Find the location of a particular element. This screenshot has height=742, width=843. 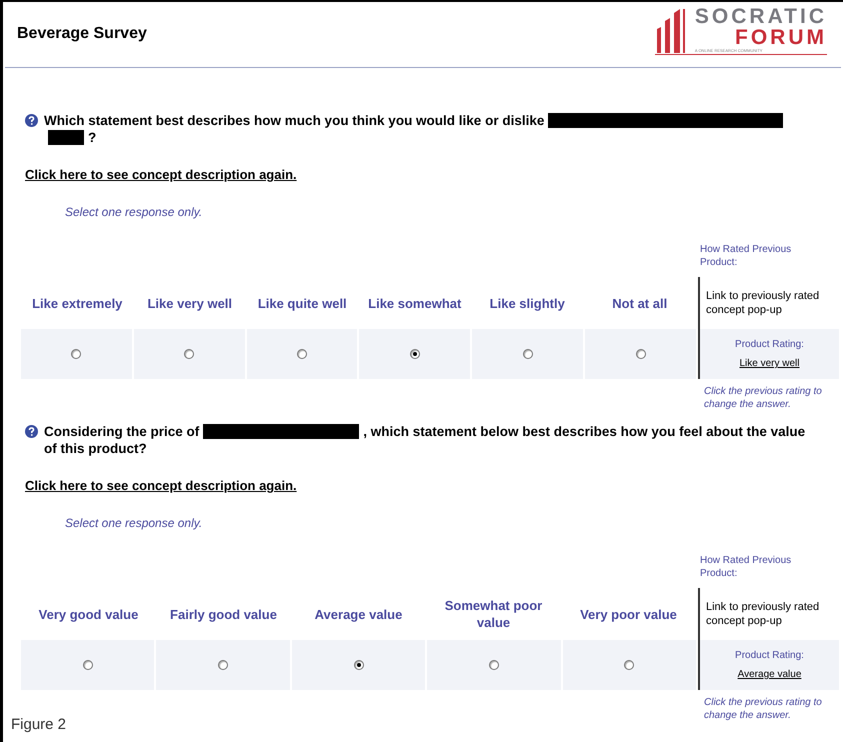

rating-link: Average value is located at coordinates (770, 674).